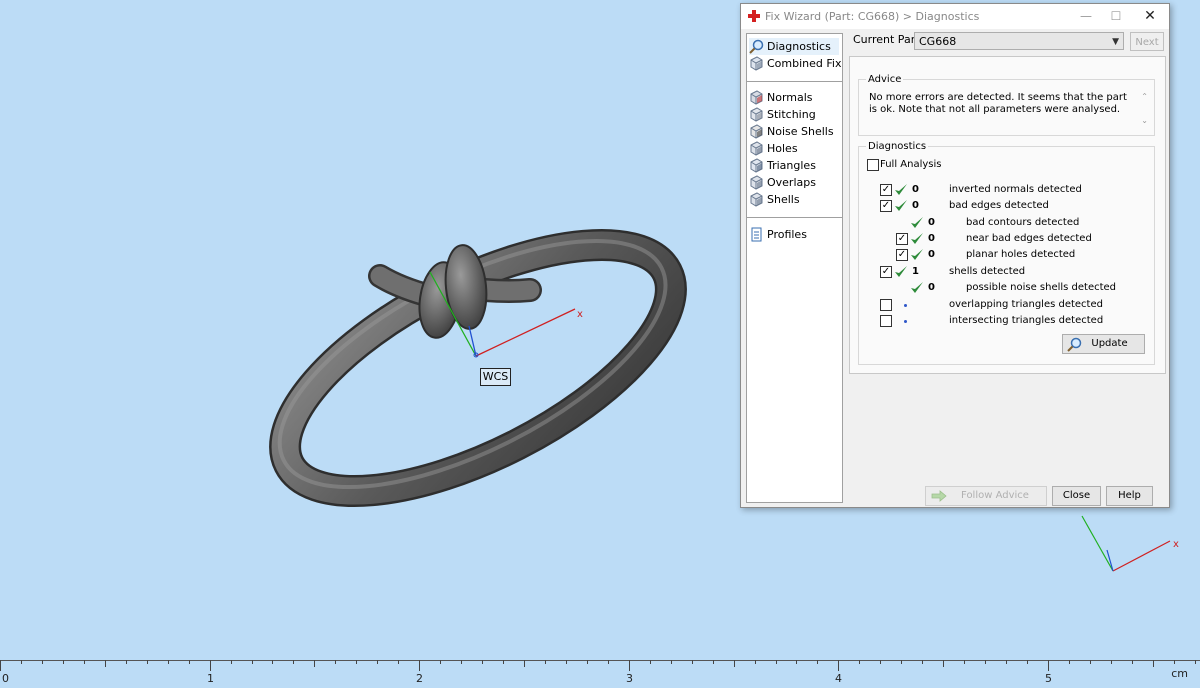 The height and width of the screenshot is (688, 1200). I want to click on nav-item-normals: Normals, so click(794, 97).